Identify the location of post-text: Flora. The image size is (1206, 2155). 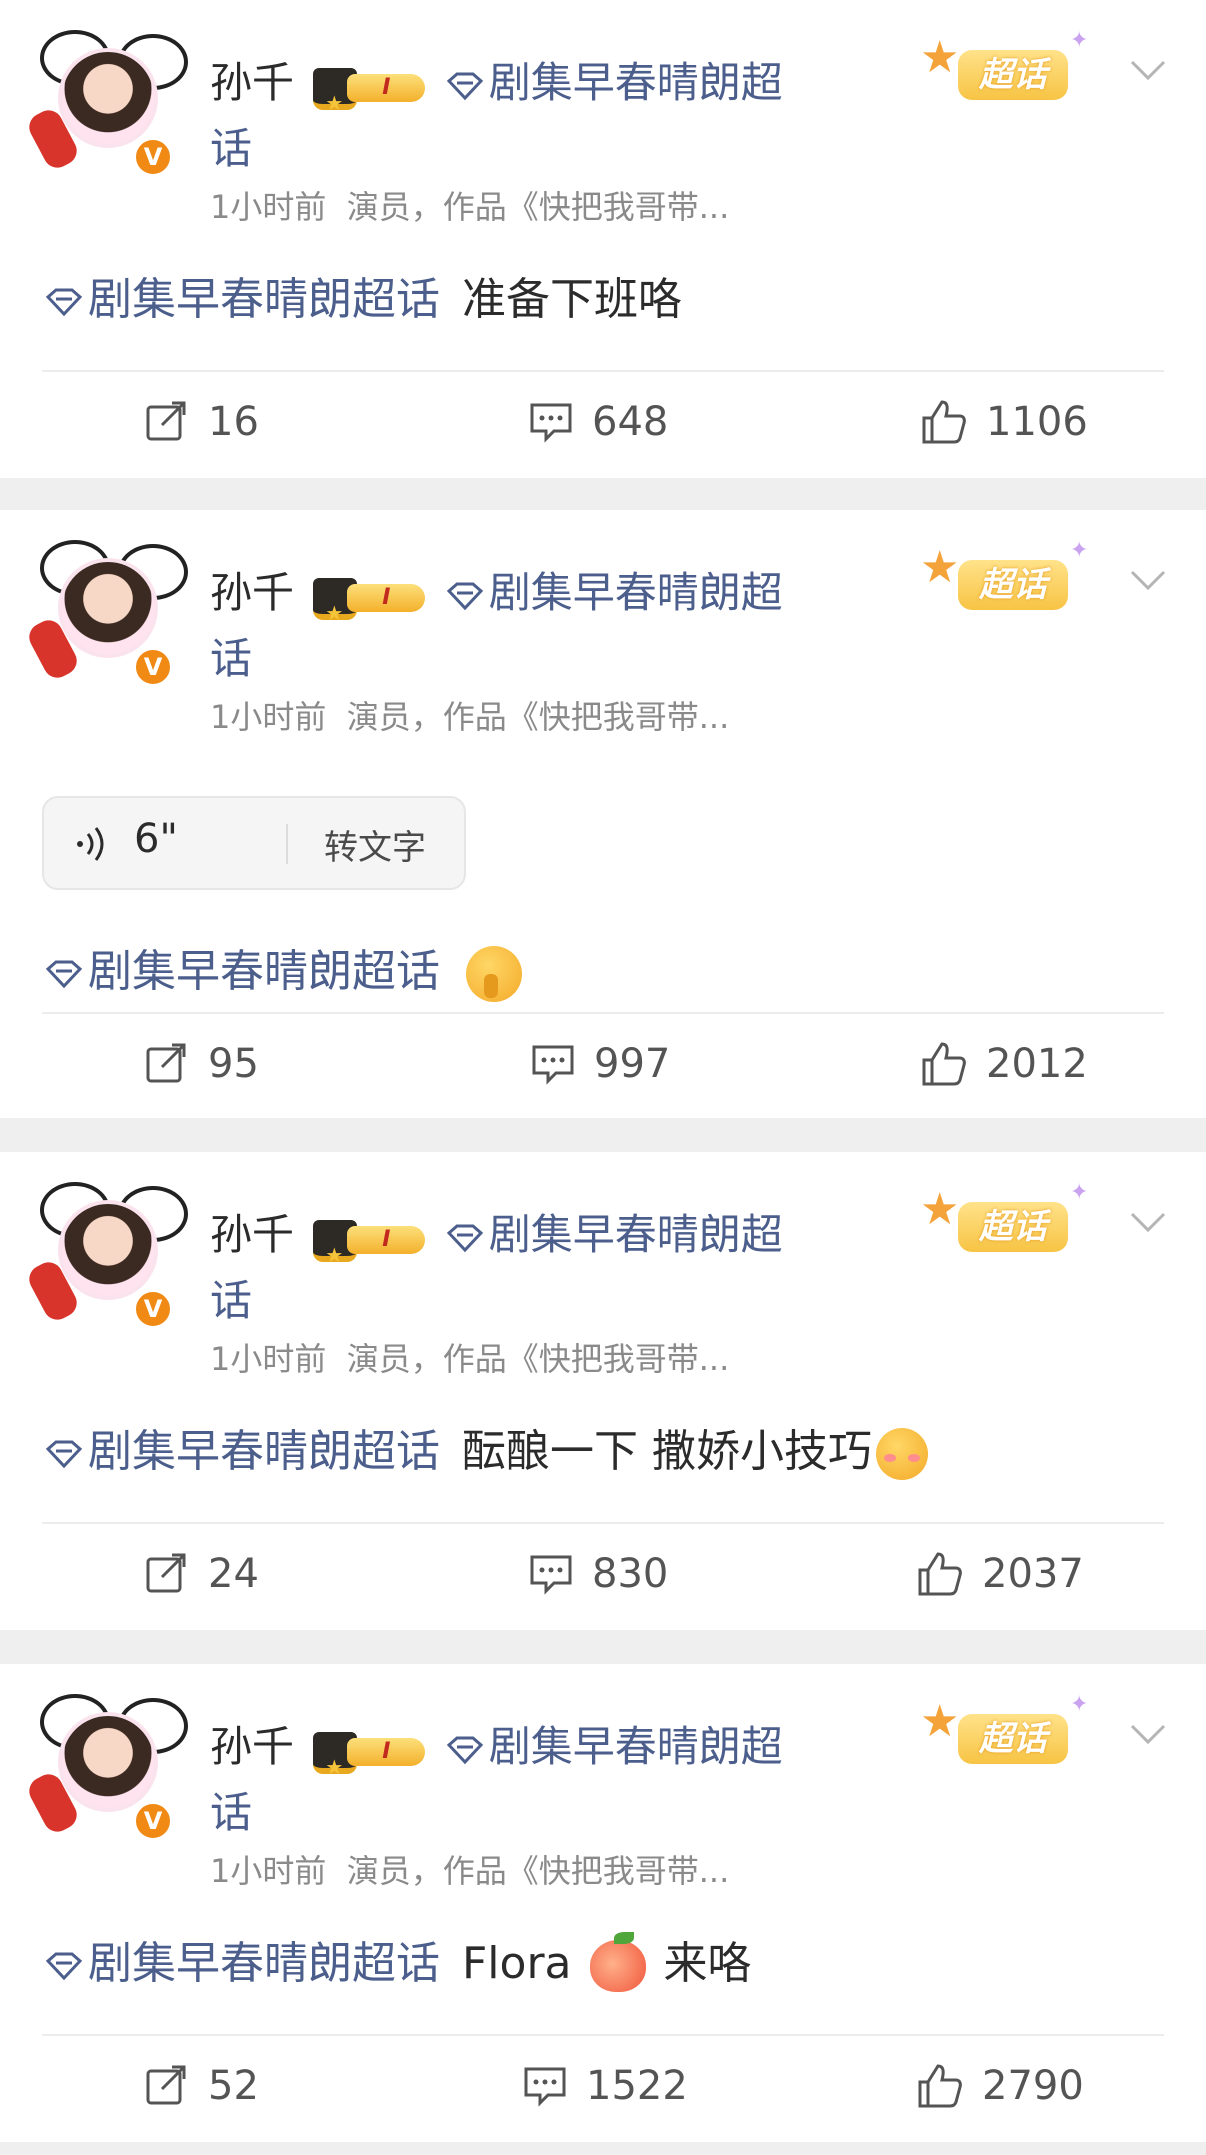
(517, 1963).